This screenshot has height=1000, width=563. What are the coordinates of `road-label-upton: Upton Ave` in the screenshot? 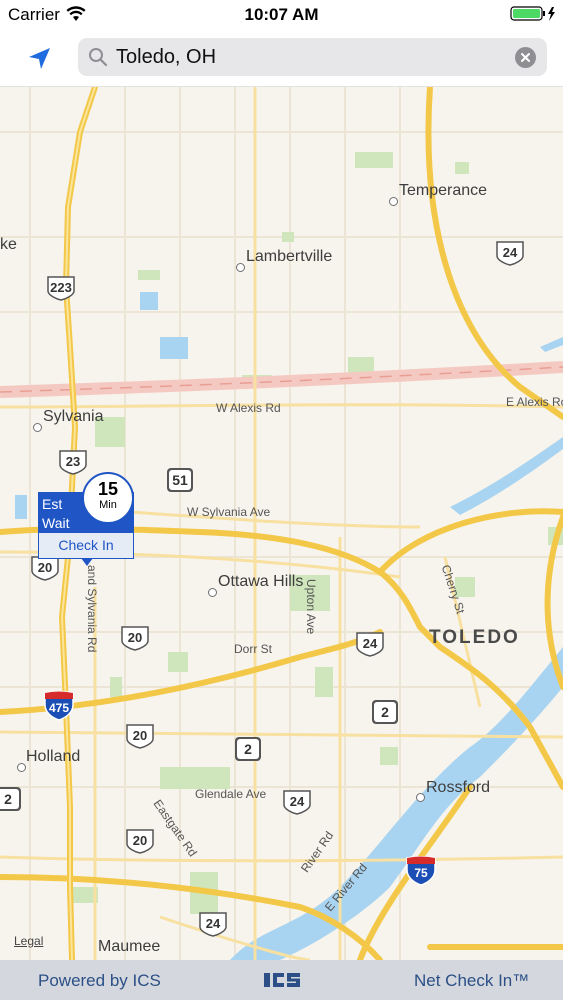 It's located at (311, 607).